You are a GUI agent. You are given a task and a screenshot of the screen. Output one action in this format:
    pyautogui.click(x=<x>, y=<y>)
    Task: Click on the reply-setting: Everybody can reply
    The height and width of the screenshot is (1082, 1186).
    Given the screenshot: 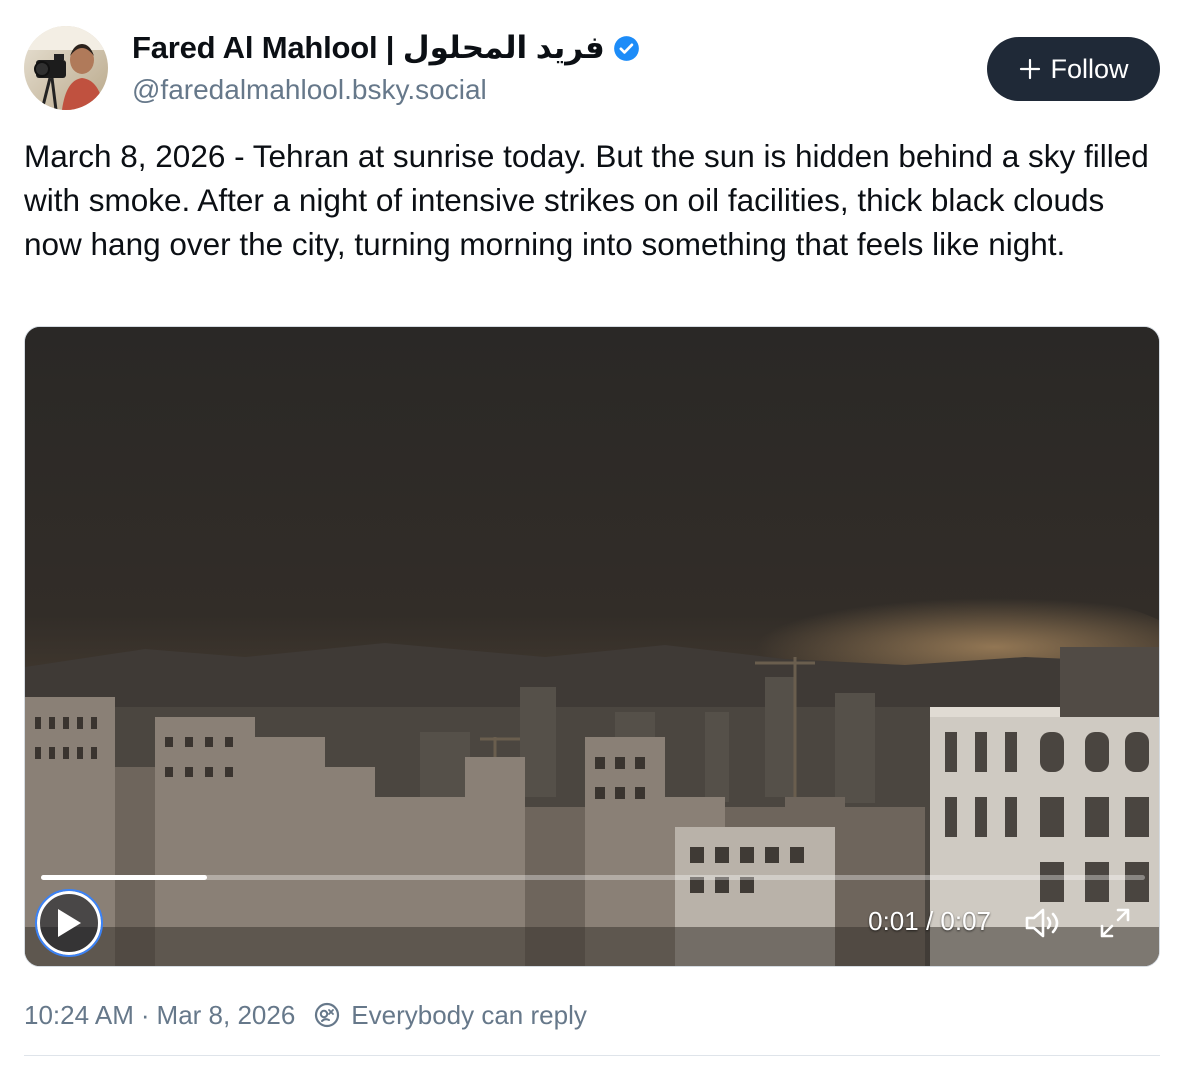 What is the action you would take?
    pyautogui.click(x=450, y=1015)
    